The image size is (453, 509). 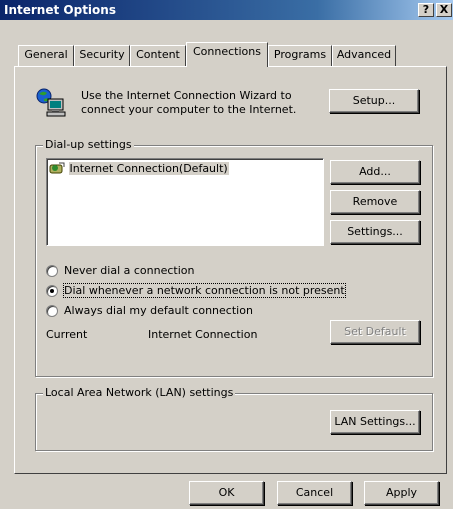 I want to click on current-label: Current, so click(x=67, y=334).